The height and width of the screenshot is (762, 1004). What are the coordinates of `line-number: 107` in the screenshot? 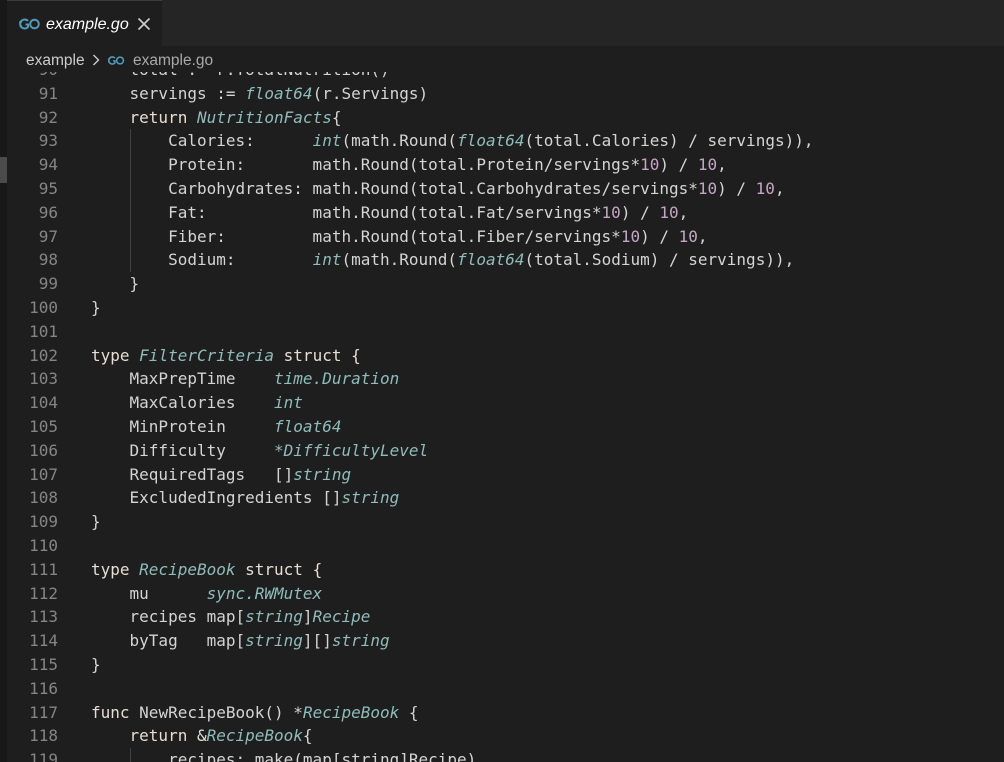 It's located at (43, 474).